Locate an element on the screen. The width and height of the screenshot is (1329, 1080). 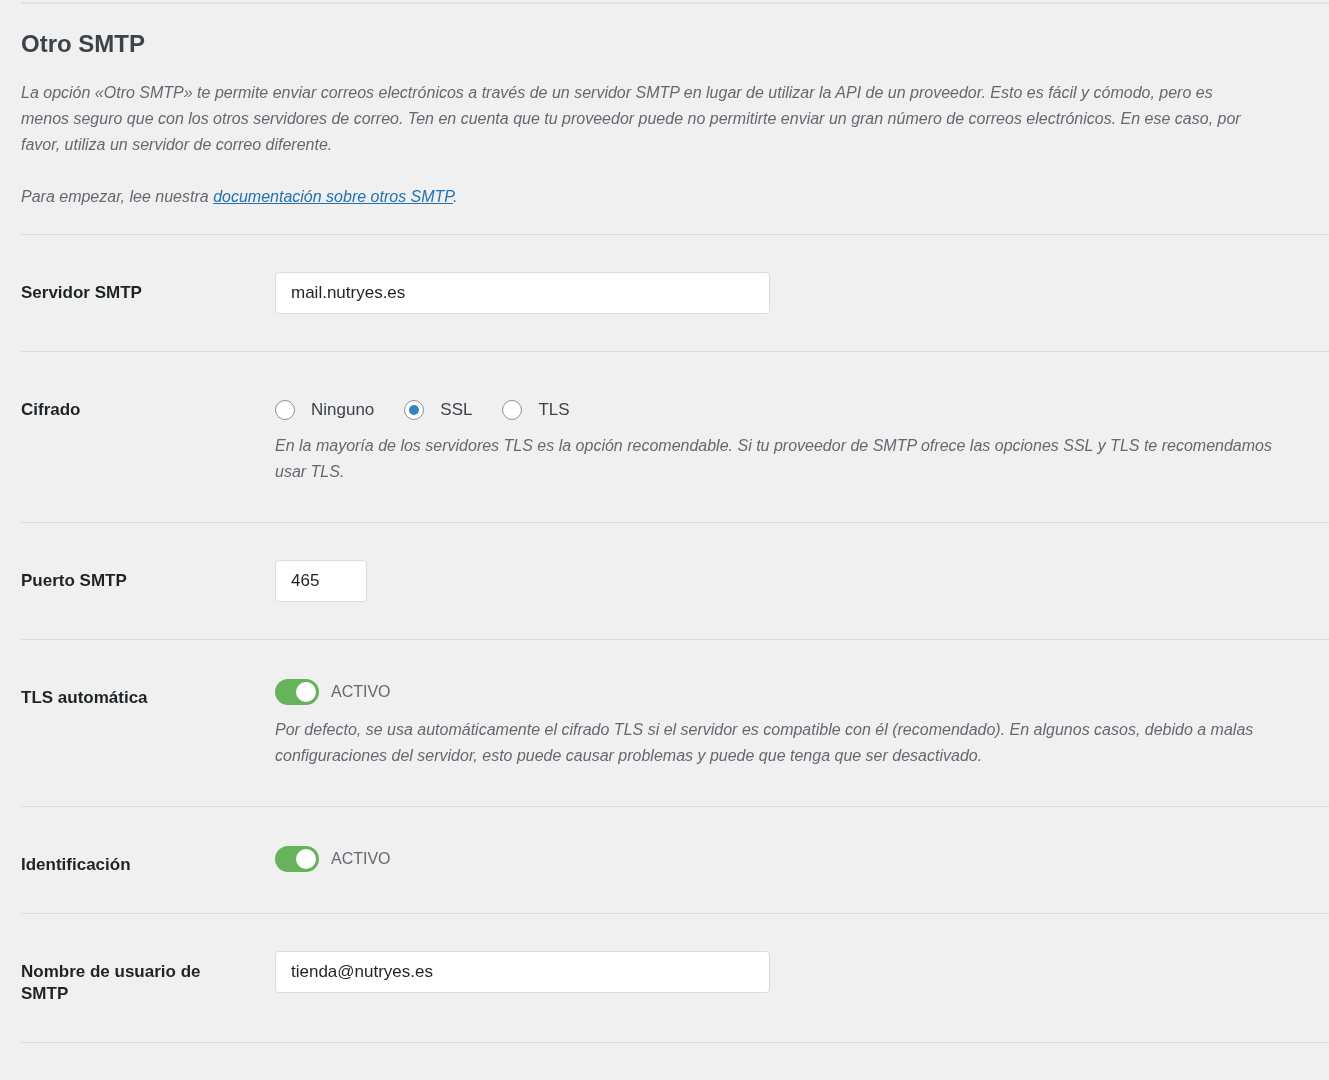
field-label: Nombre de usuario de SMTP is located at coordinates (111, 983).